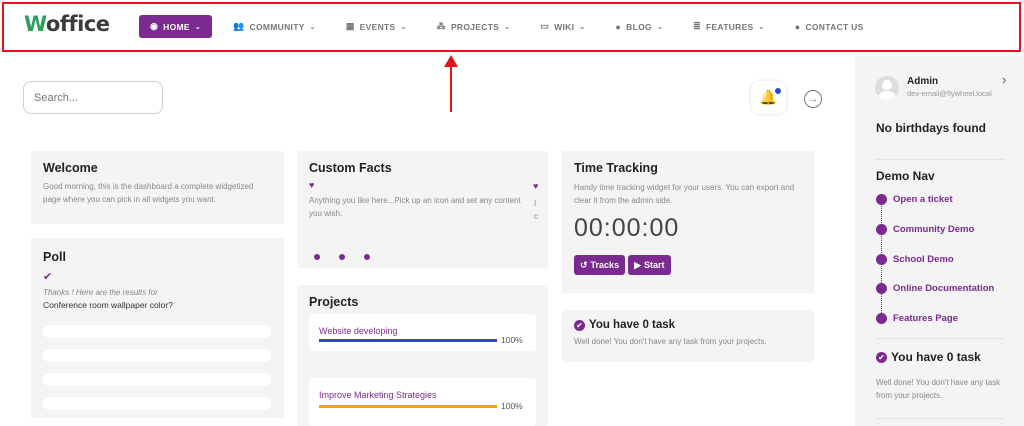 Image resolution: width=1024 pixels, height=426 pixels. Describe the element at coordinates (915, 259) in the screenshot. I see `demo-nav-school-demo: School Demo` at that location.